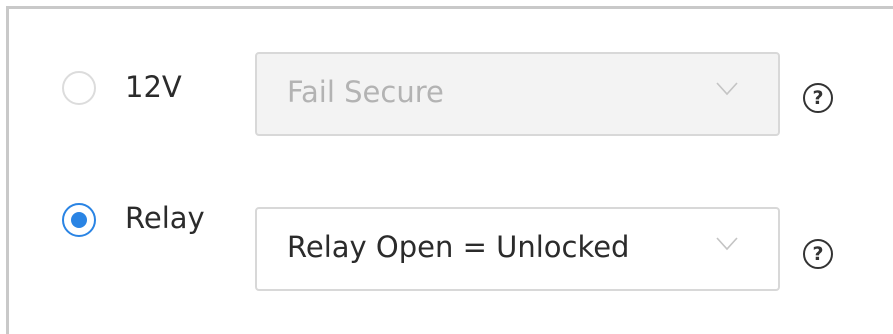  What do you see at coordinates (517, 94) in the screenshot?
I see `fail-mode-select: Fail Secure` at bounding box center [517, 94].